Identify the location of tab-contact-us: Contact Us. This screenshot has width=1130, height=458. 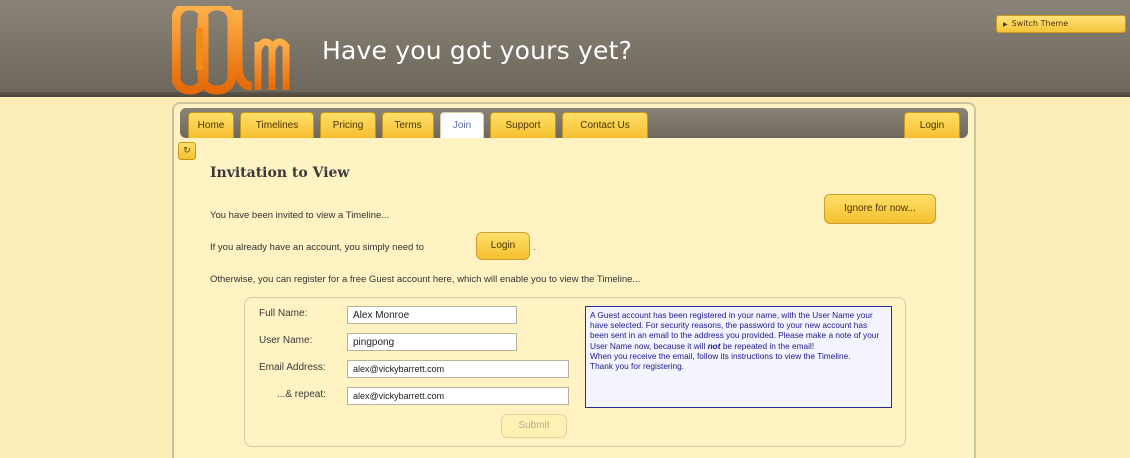
(605, 125).